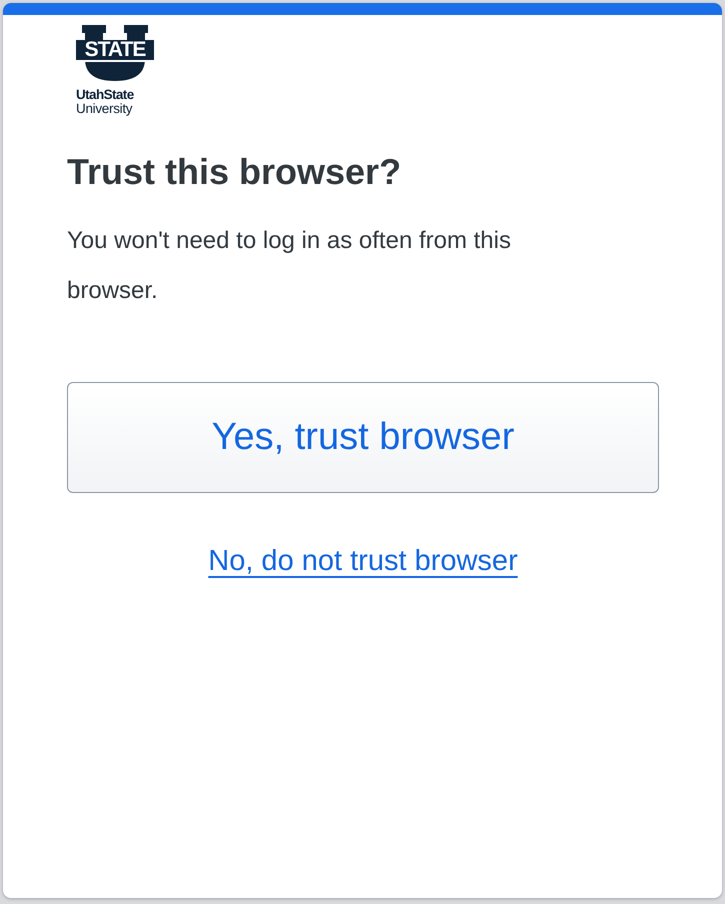 Image resolution: width=725 pixels, height=904 pixels. Describe the element at coordinates (105, 109) in the screenshot. I see `logo-name: University` at that location.